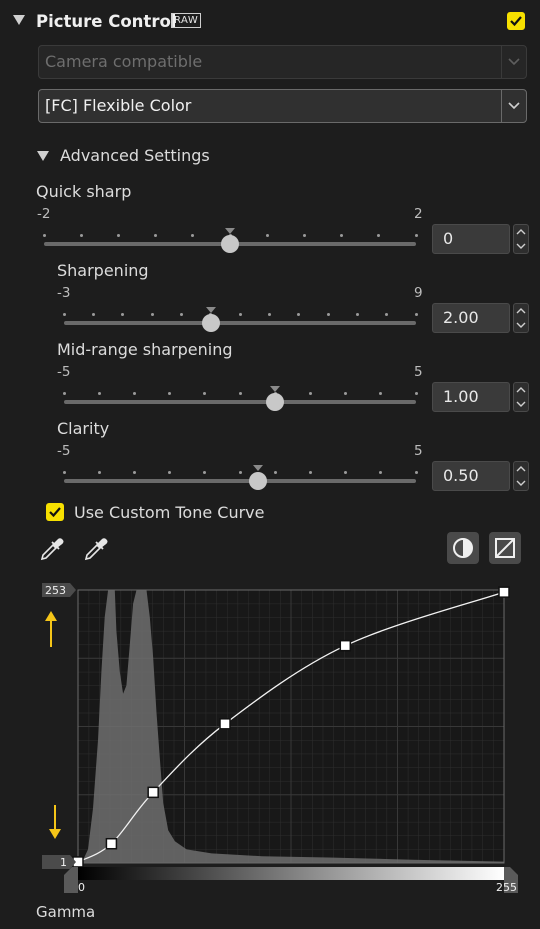 Image resolution: width=540 pixels, height=929 pixels. I want to click on slider-value-input: 2.00, so click(471, 318).